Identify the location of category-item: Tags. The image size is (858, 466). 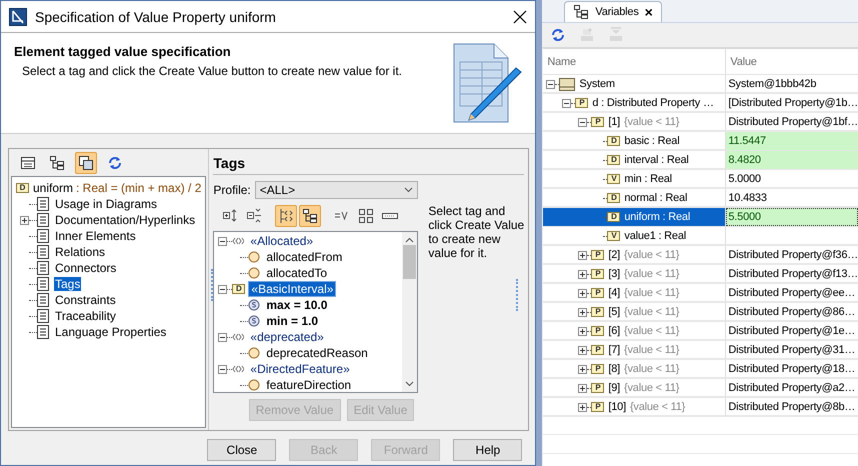
(68, 284).